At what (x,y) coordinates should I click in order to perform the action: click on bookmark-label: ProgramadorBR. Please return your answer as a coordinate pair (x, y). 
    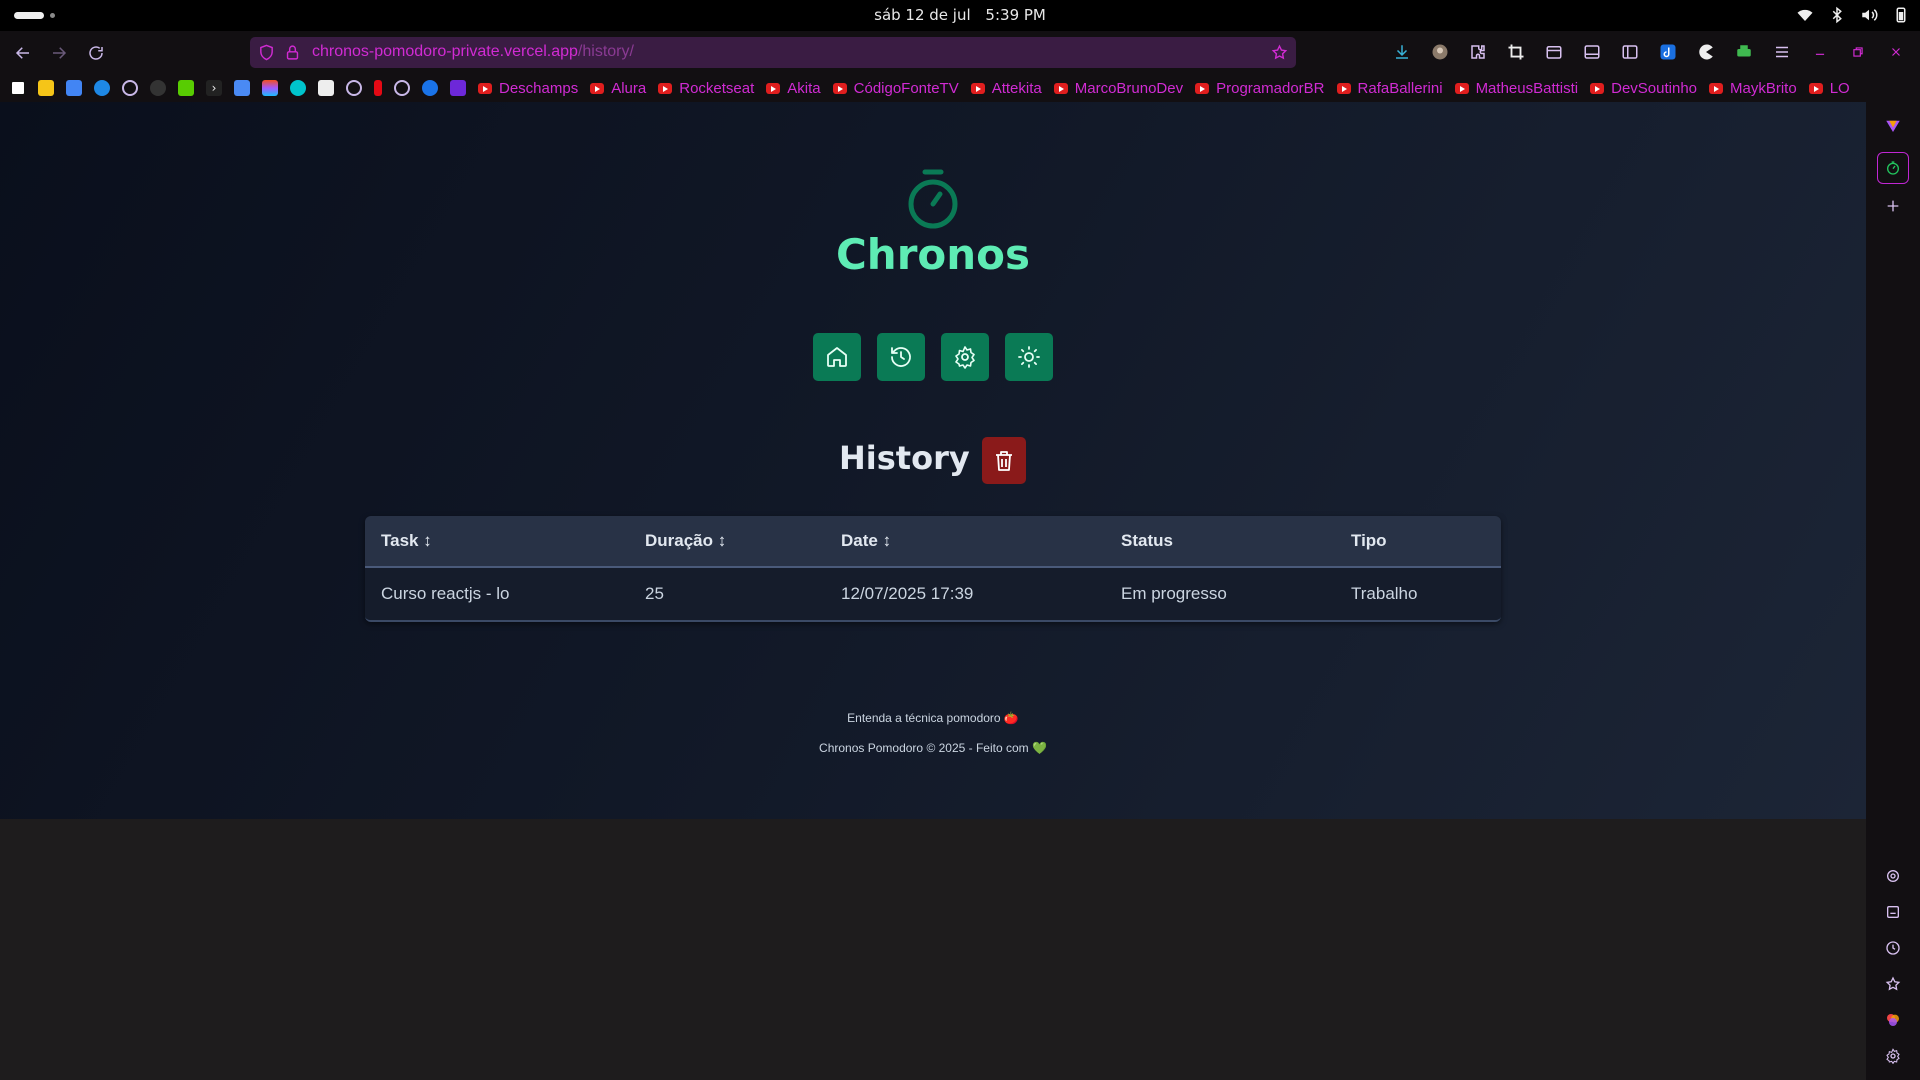
    Looking at the image, I should click on (1270, 88).